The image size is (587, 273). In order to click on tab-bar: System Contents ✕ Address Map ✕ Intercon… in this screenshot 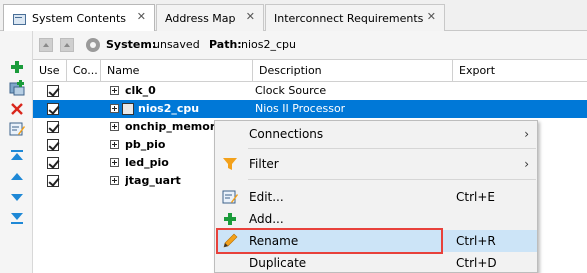, I will do `click(293, 16)`.